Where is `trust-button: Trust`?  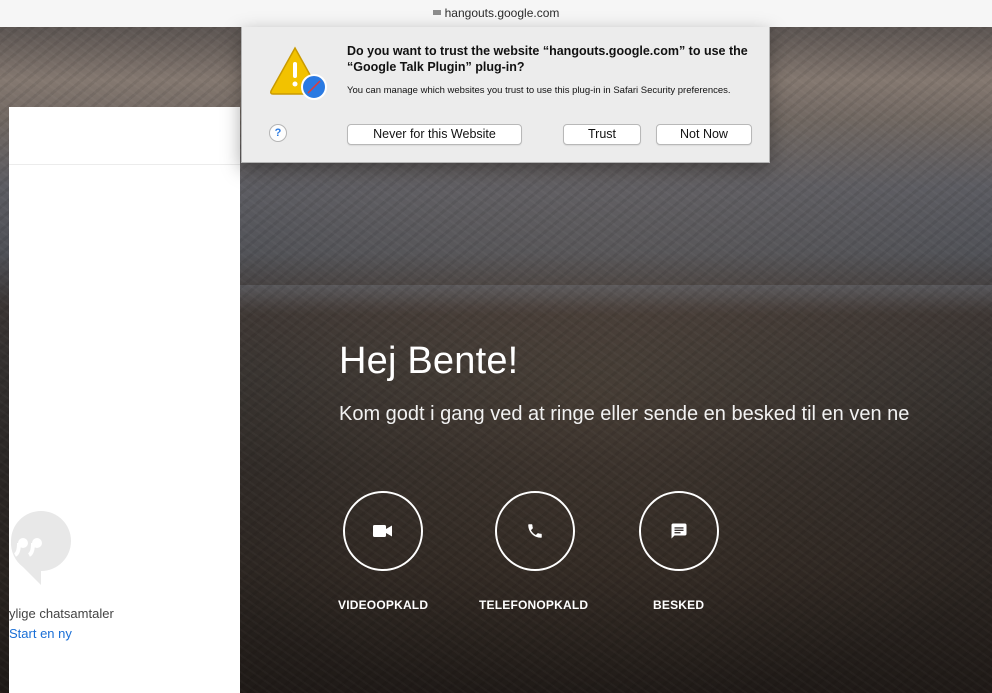 trust-button: Trust is located at coordinates (602, 134).